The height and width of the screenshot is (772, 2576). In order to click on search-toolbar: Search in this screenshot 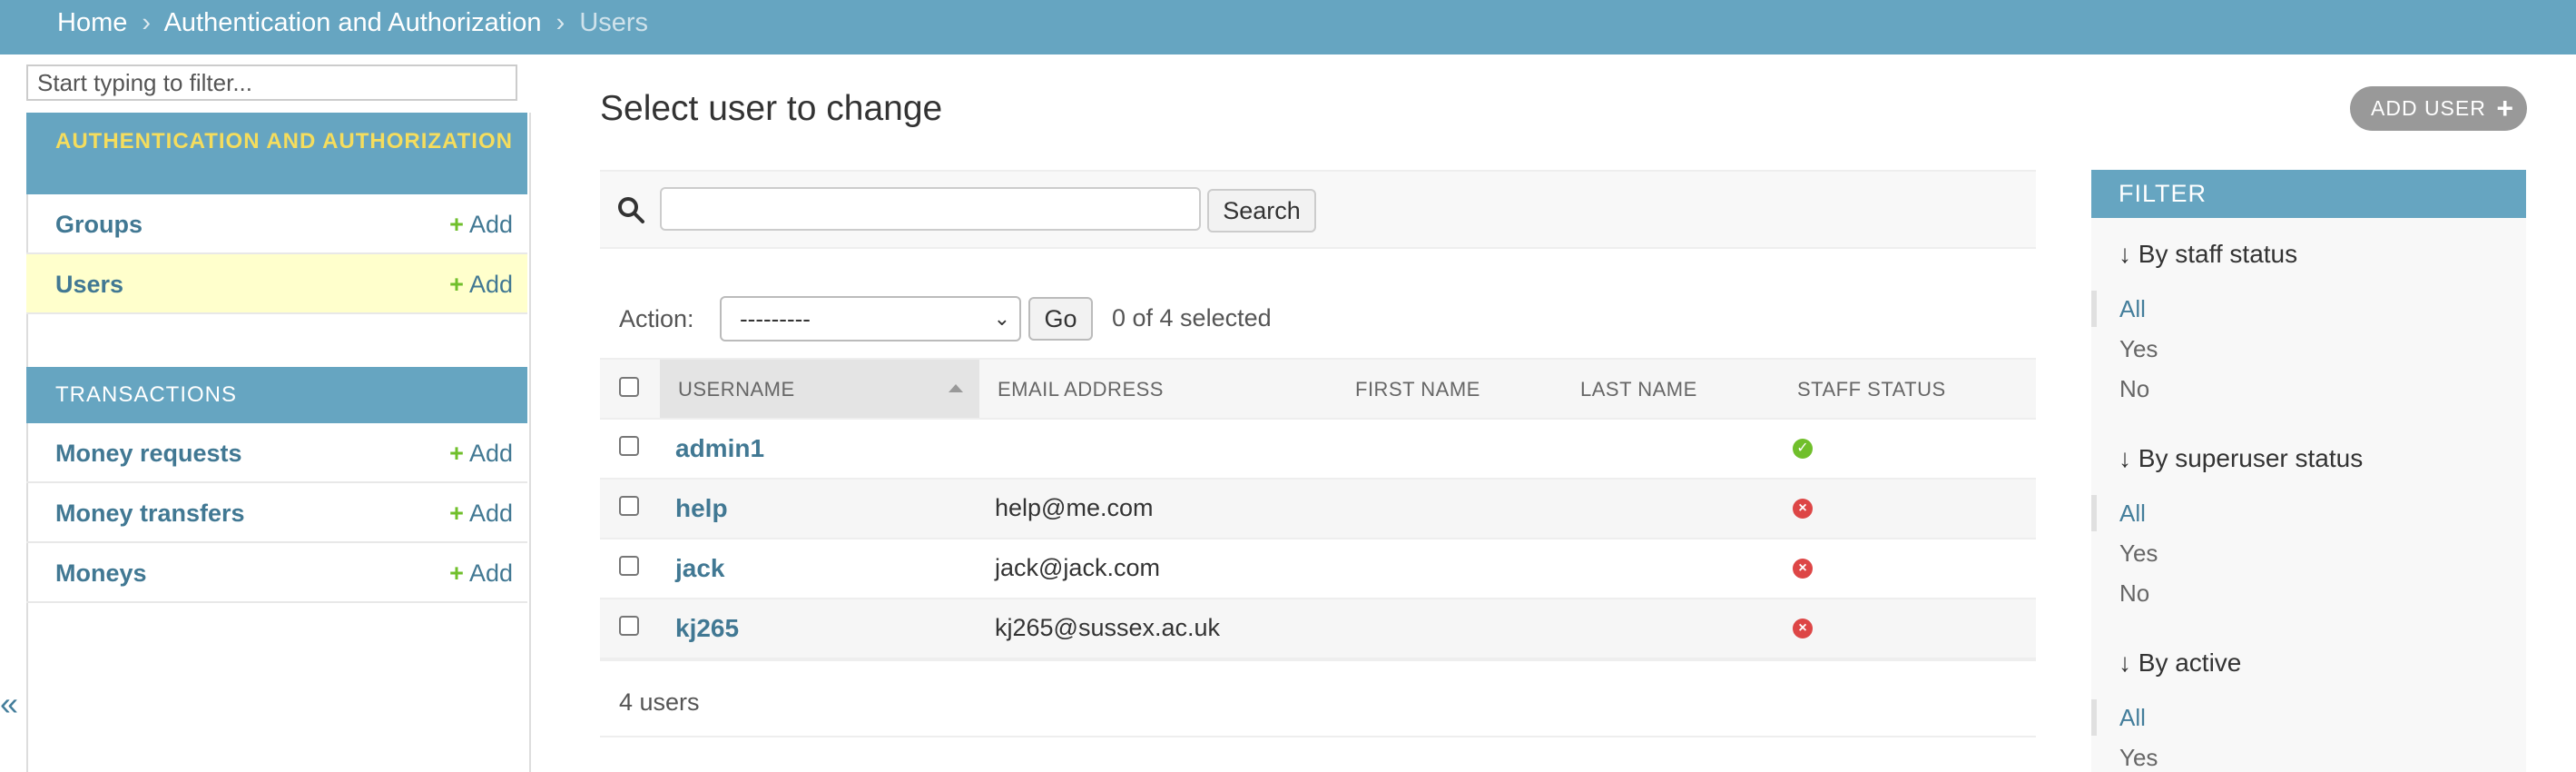, I will do `click(1318, 209)`.